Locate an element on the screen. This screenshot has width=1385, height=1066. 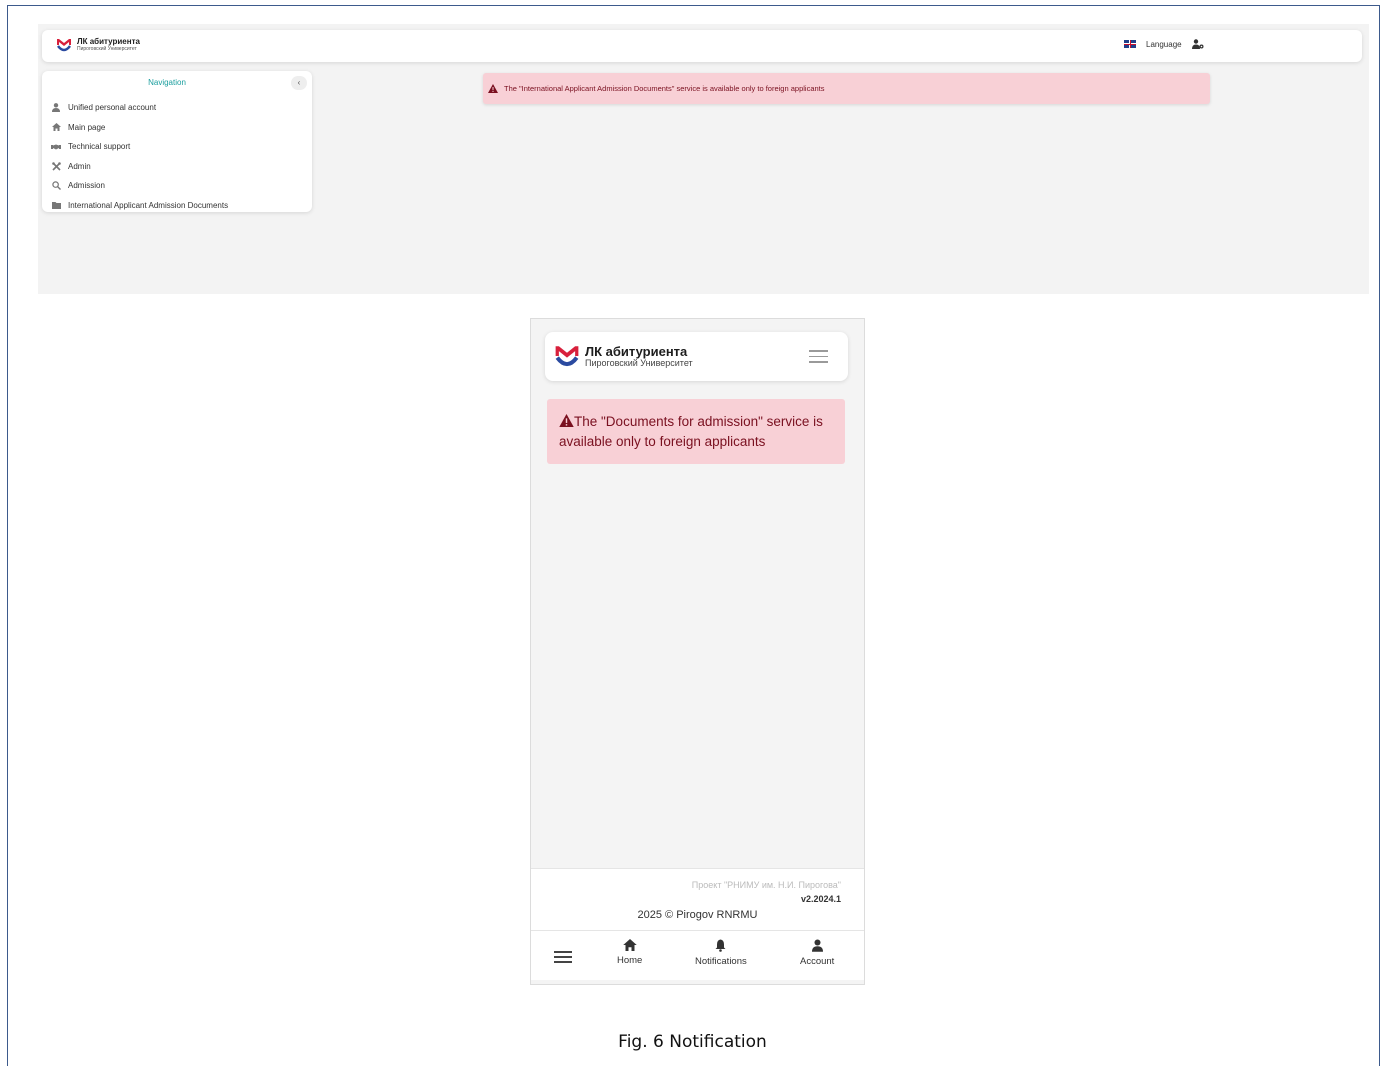
language-button: Language is located at coordinates (1164, 44).